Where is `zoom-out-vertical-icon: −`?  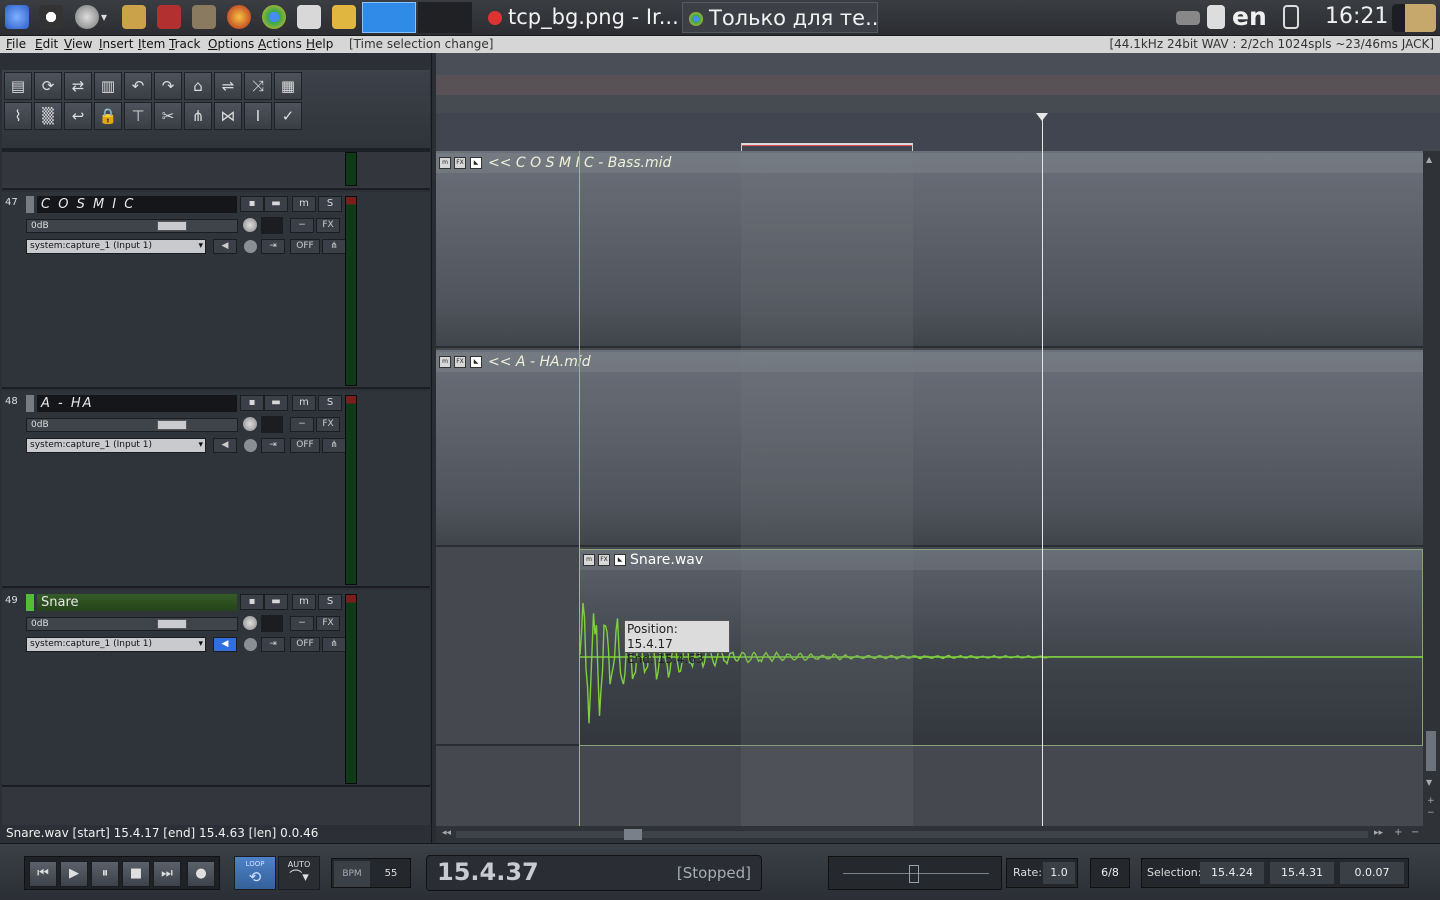 zoom-out-vertical-icon: − is located at coordinates (1431, 813).